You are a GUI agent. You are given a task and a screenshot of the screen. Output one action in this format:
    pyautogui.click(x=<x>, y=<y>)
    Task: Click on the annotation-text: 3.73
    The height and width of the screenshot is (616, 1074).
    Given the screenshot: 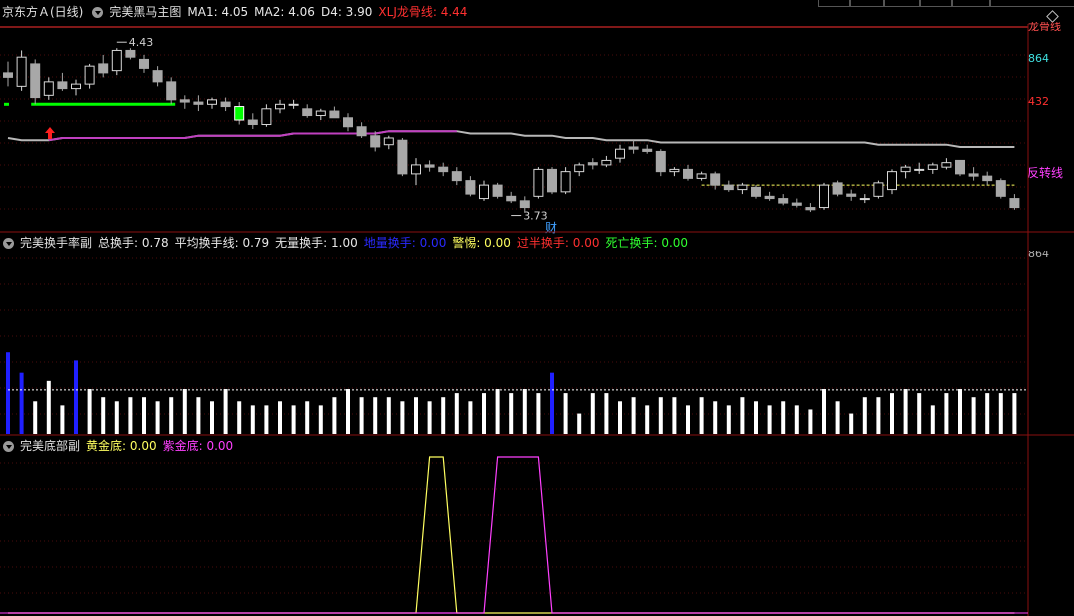 What is the action you would take?
    pyautogui.click(x=535, y=216)
    